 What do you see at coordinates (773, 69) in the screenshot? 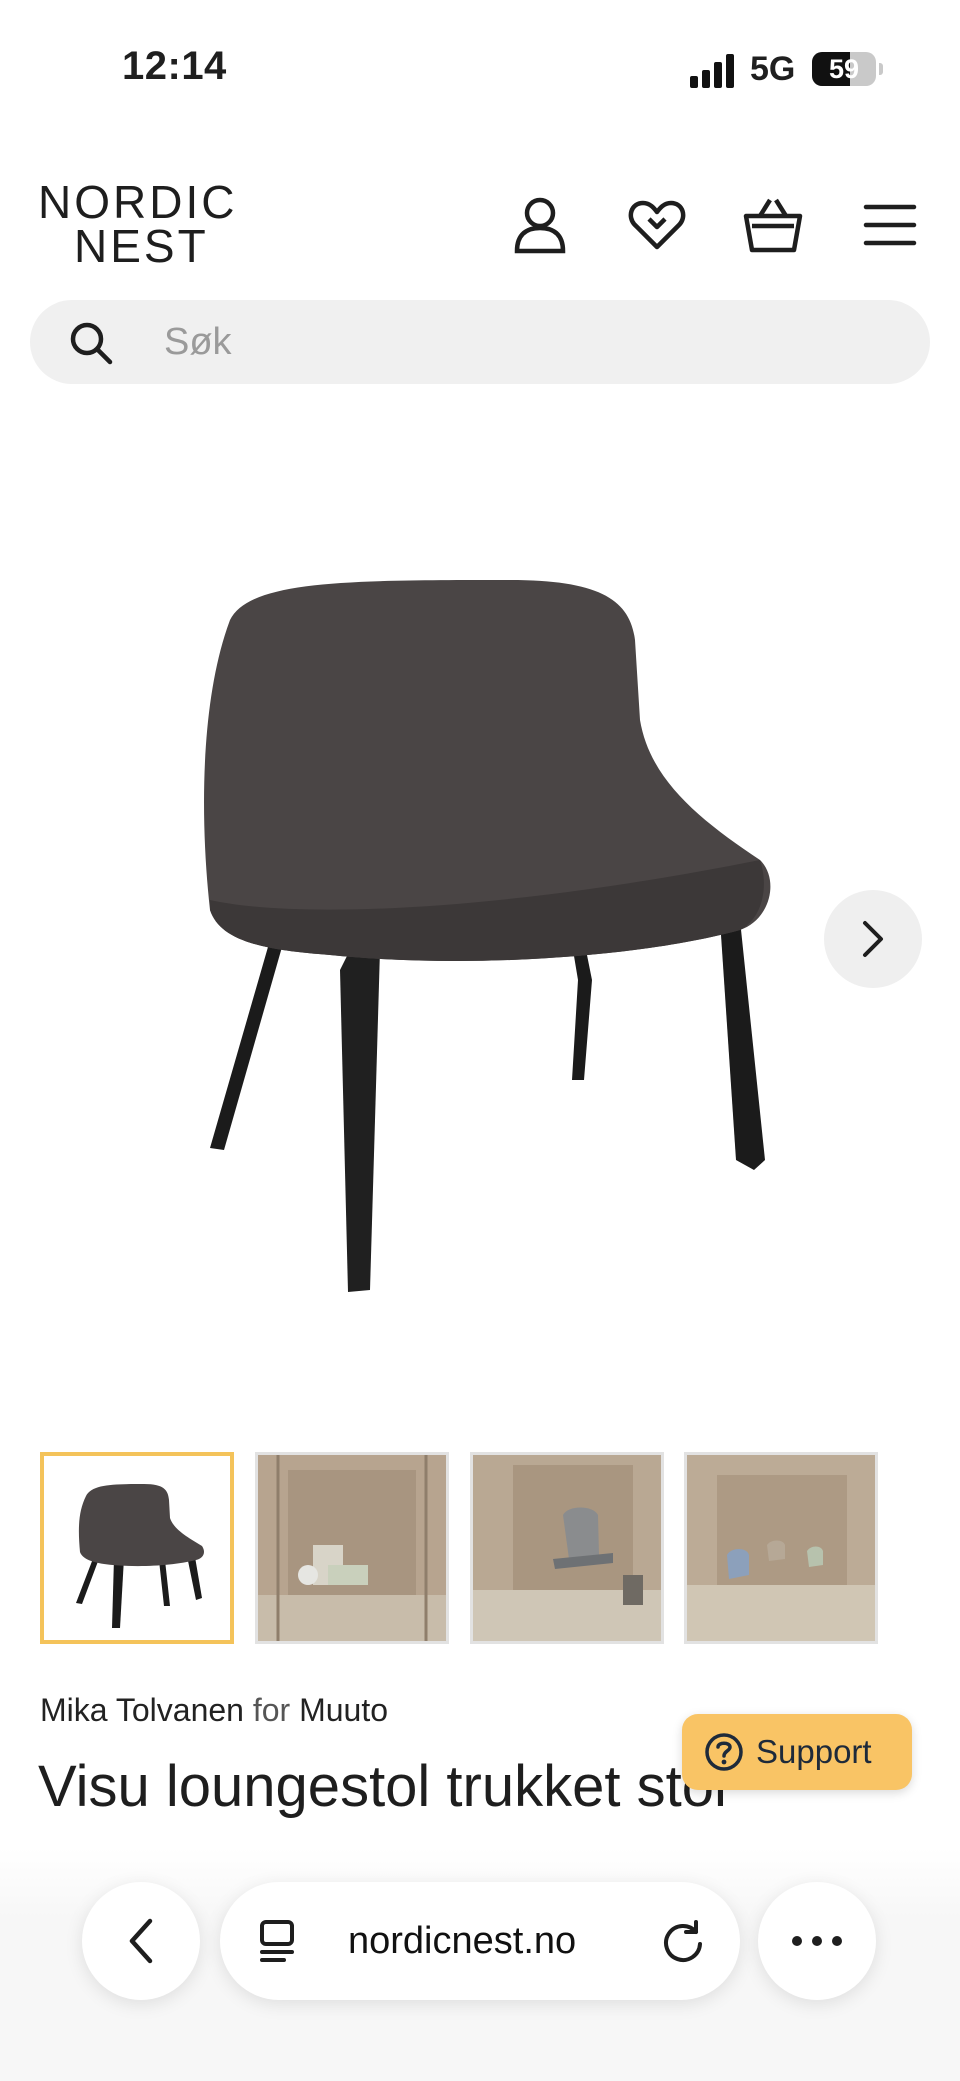
I see `network-label: 5G` at bounding box center [773, 69].